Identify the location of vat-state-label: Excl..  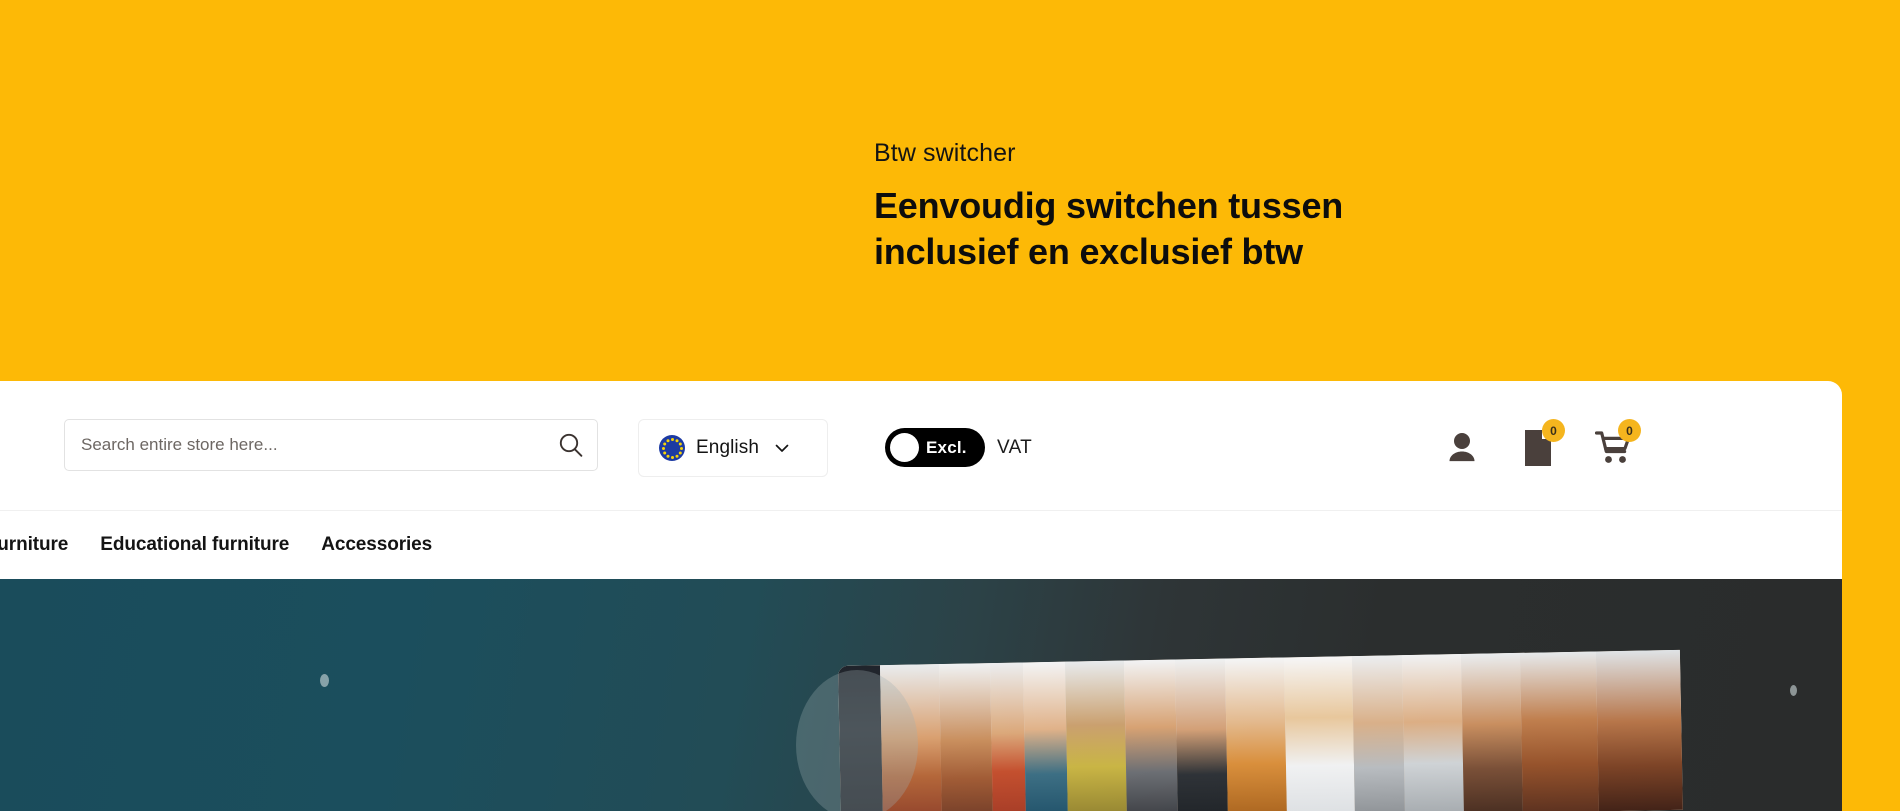
(946, 447).